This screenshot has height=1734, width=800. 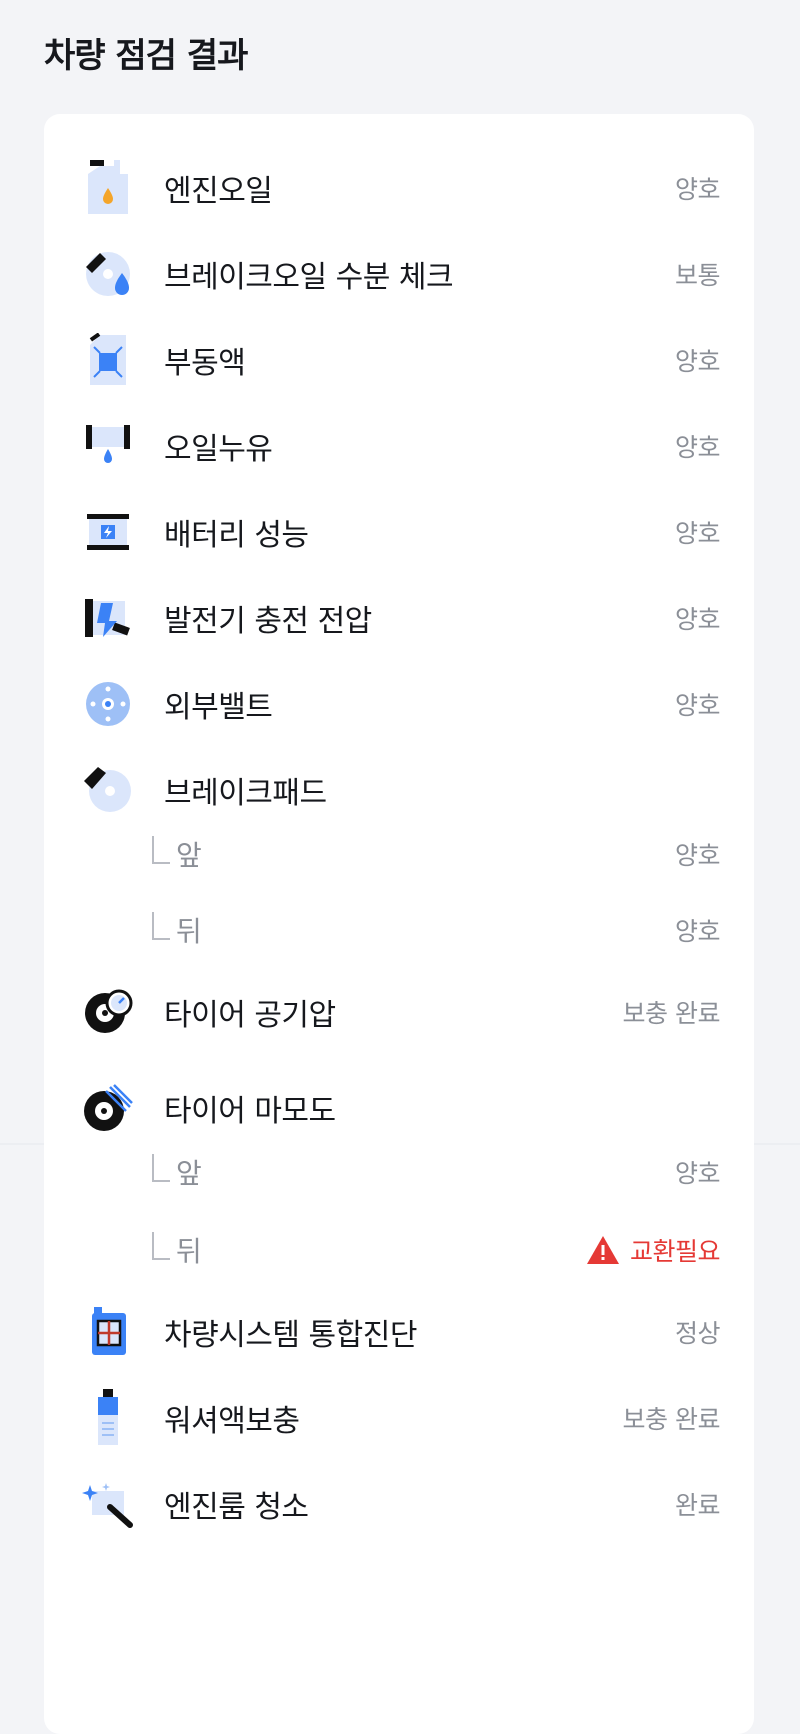 I want to click on item-label: 워셔액보충, so click(x=232, y=1421).